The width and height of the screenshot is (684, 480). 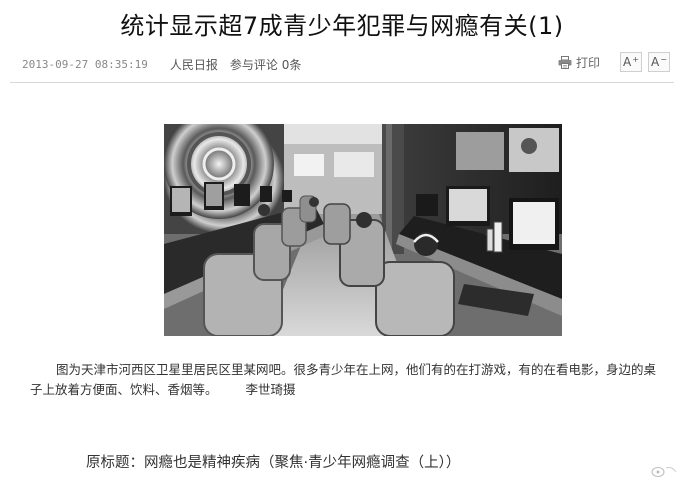 I want to click on print-label: 打印, so click(x=587, y=62).